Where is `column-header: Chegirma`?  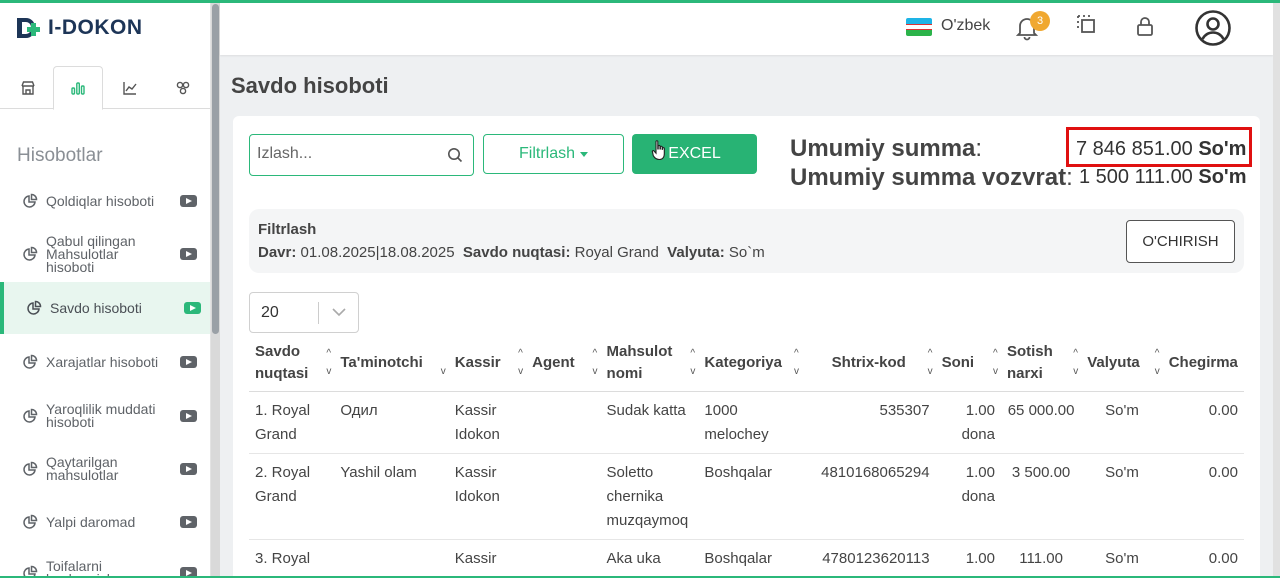 column-header: Chegirma is located at coordinates (1203, 364).